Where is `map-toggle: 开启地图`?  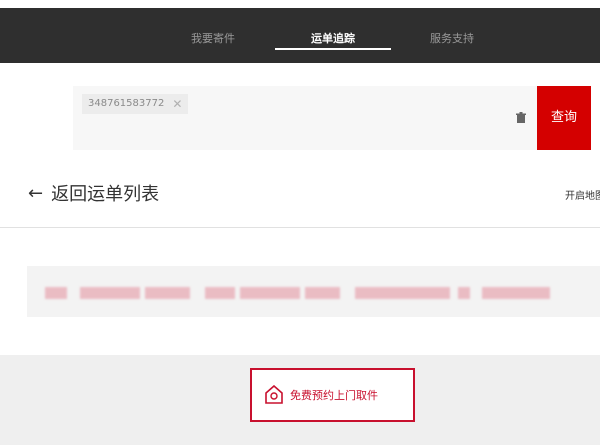 map-toggle: 开启地图 is located at coordinates (582, 194).